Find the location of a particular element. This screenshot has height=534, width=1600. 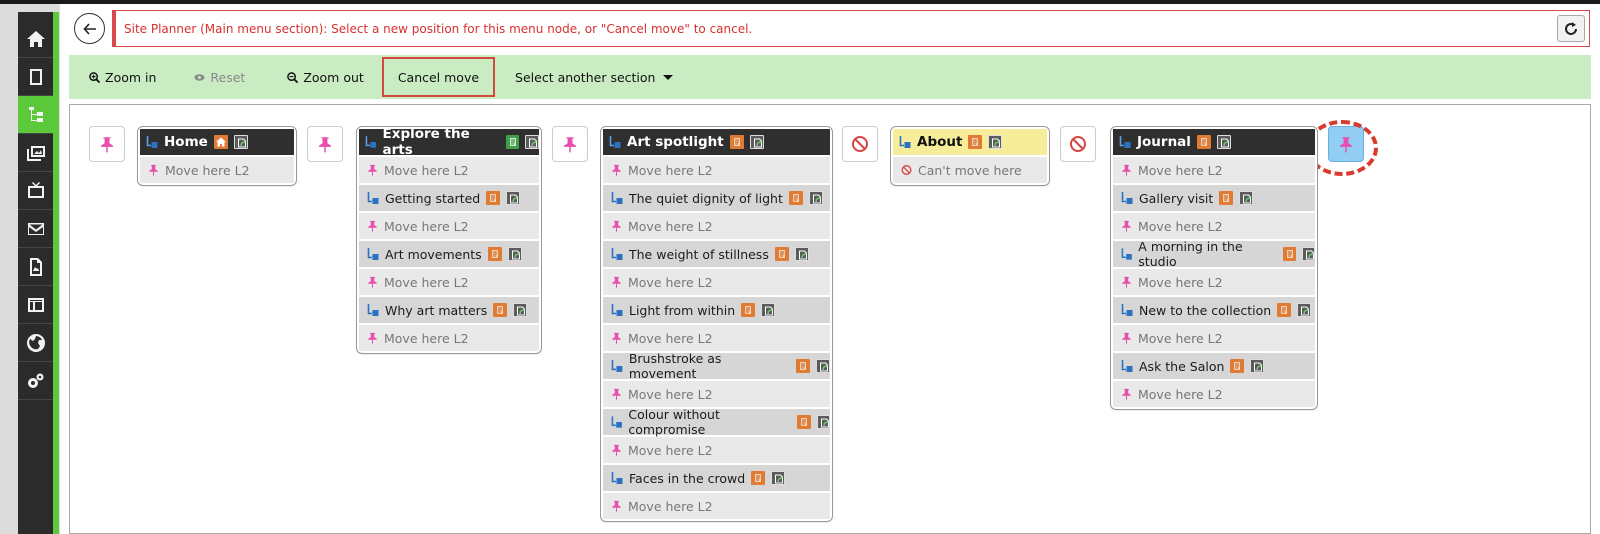

reset-button: Reset is located at coordinates (219, 77).